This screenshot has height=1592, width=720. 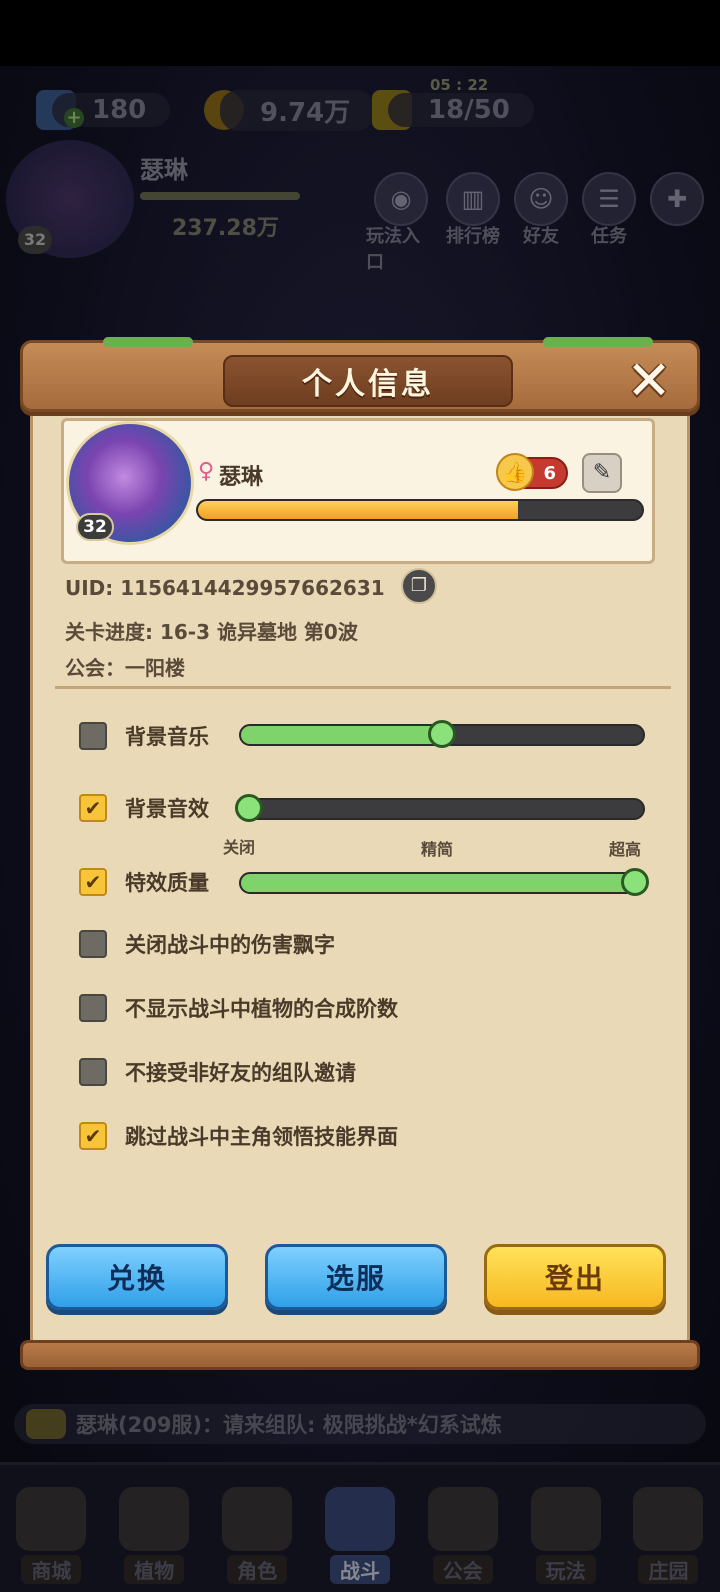 What do you see at coordinates (261, 1009) in the screenshot?
I see `setting-label: 不显示战斗中植物的合成阶数` at bounding box center [261, 1009].